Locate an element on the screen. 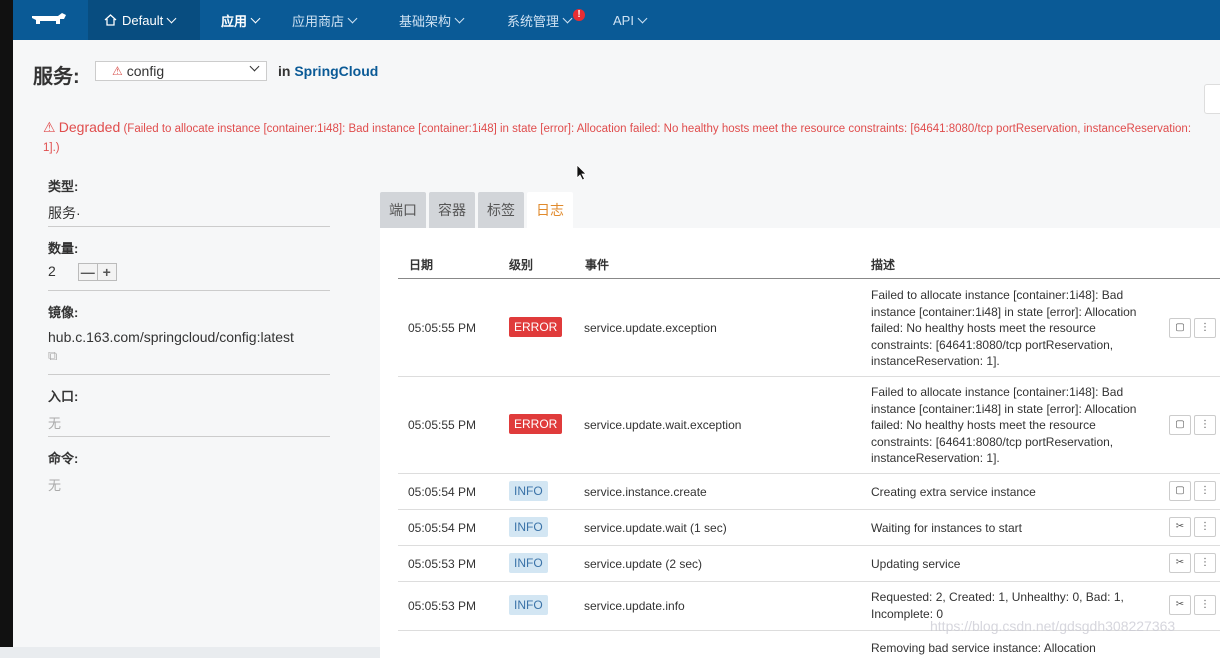 Image resolution: width=1220 pixels, height=658 pixels. scale-stepper: — + is located at coordinates (97, 272).